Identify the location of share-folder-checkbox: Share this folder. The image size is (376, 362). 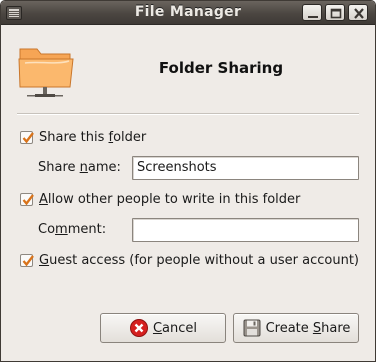
(83, 137).